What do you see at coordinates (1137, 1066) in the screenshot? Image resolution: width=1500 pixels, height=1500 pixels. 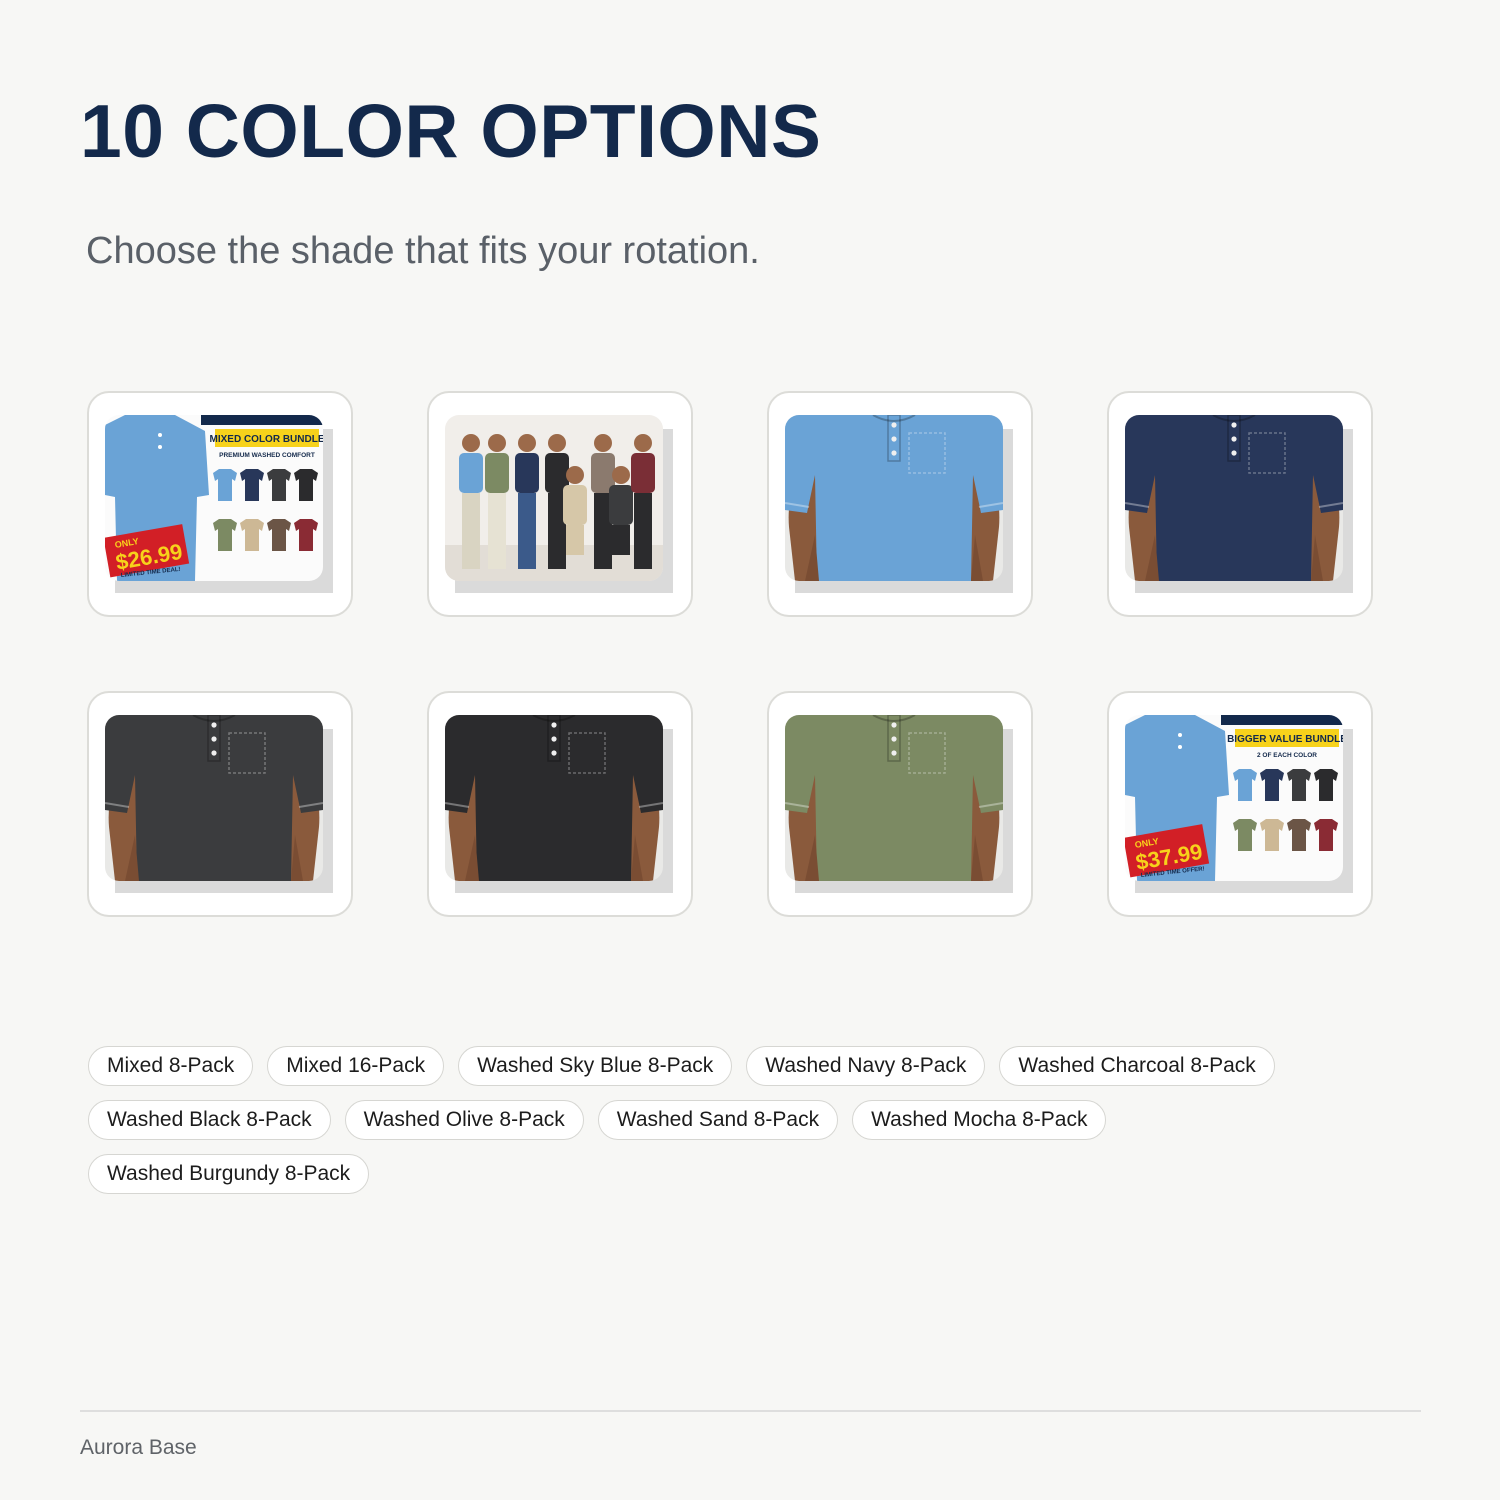 I see `option-chip: Washed Charcoal 8-Pack` at bounding box center [1137, 1066].